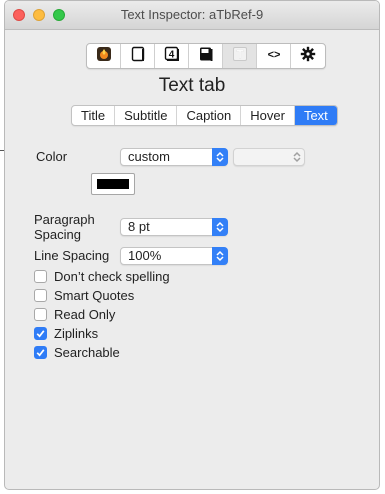 This screenshot has height=494, width=385. I want to click on color-label: Color, so click(52, 156).